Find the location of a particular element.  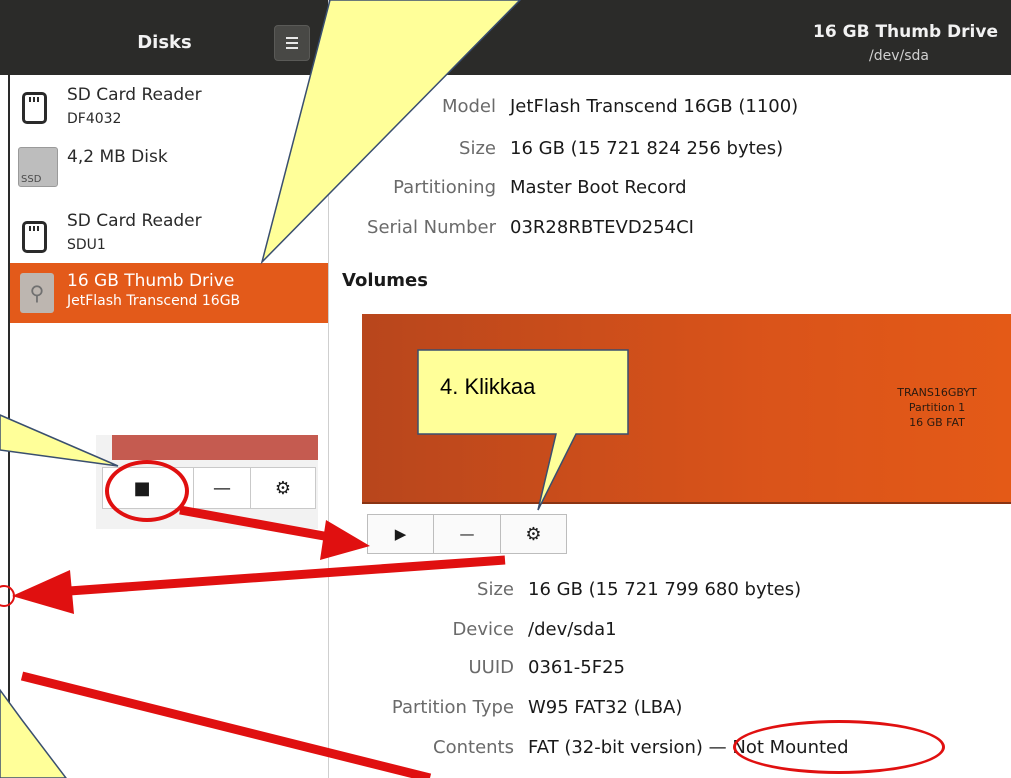

callout-left-pointer is located at coordinates (59, 440).